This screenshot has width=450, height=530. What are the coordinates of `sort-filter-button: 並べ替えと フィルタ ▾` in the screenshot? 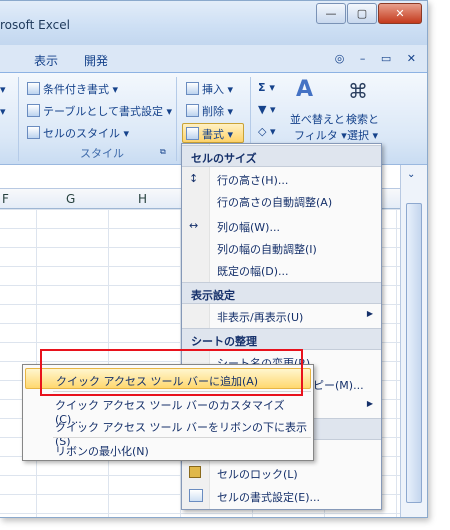 It's located at (317, 127).